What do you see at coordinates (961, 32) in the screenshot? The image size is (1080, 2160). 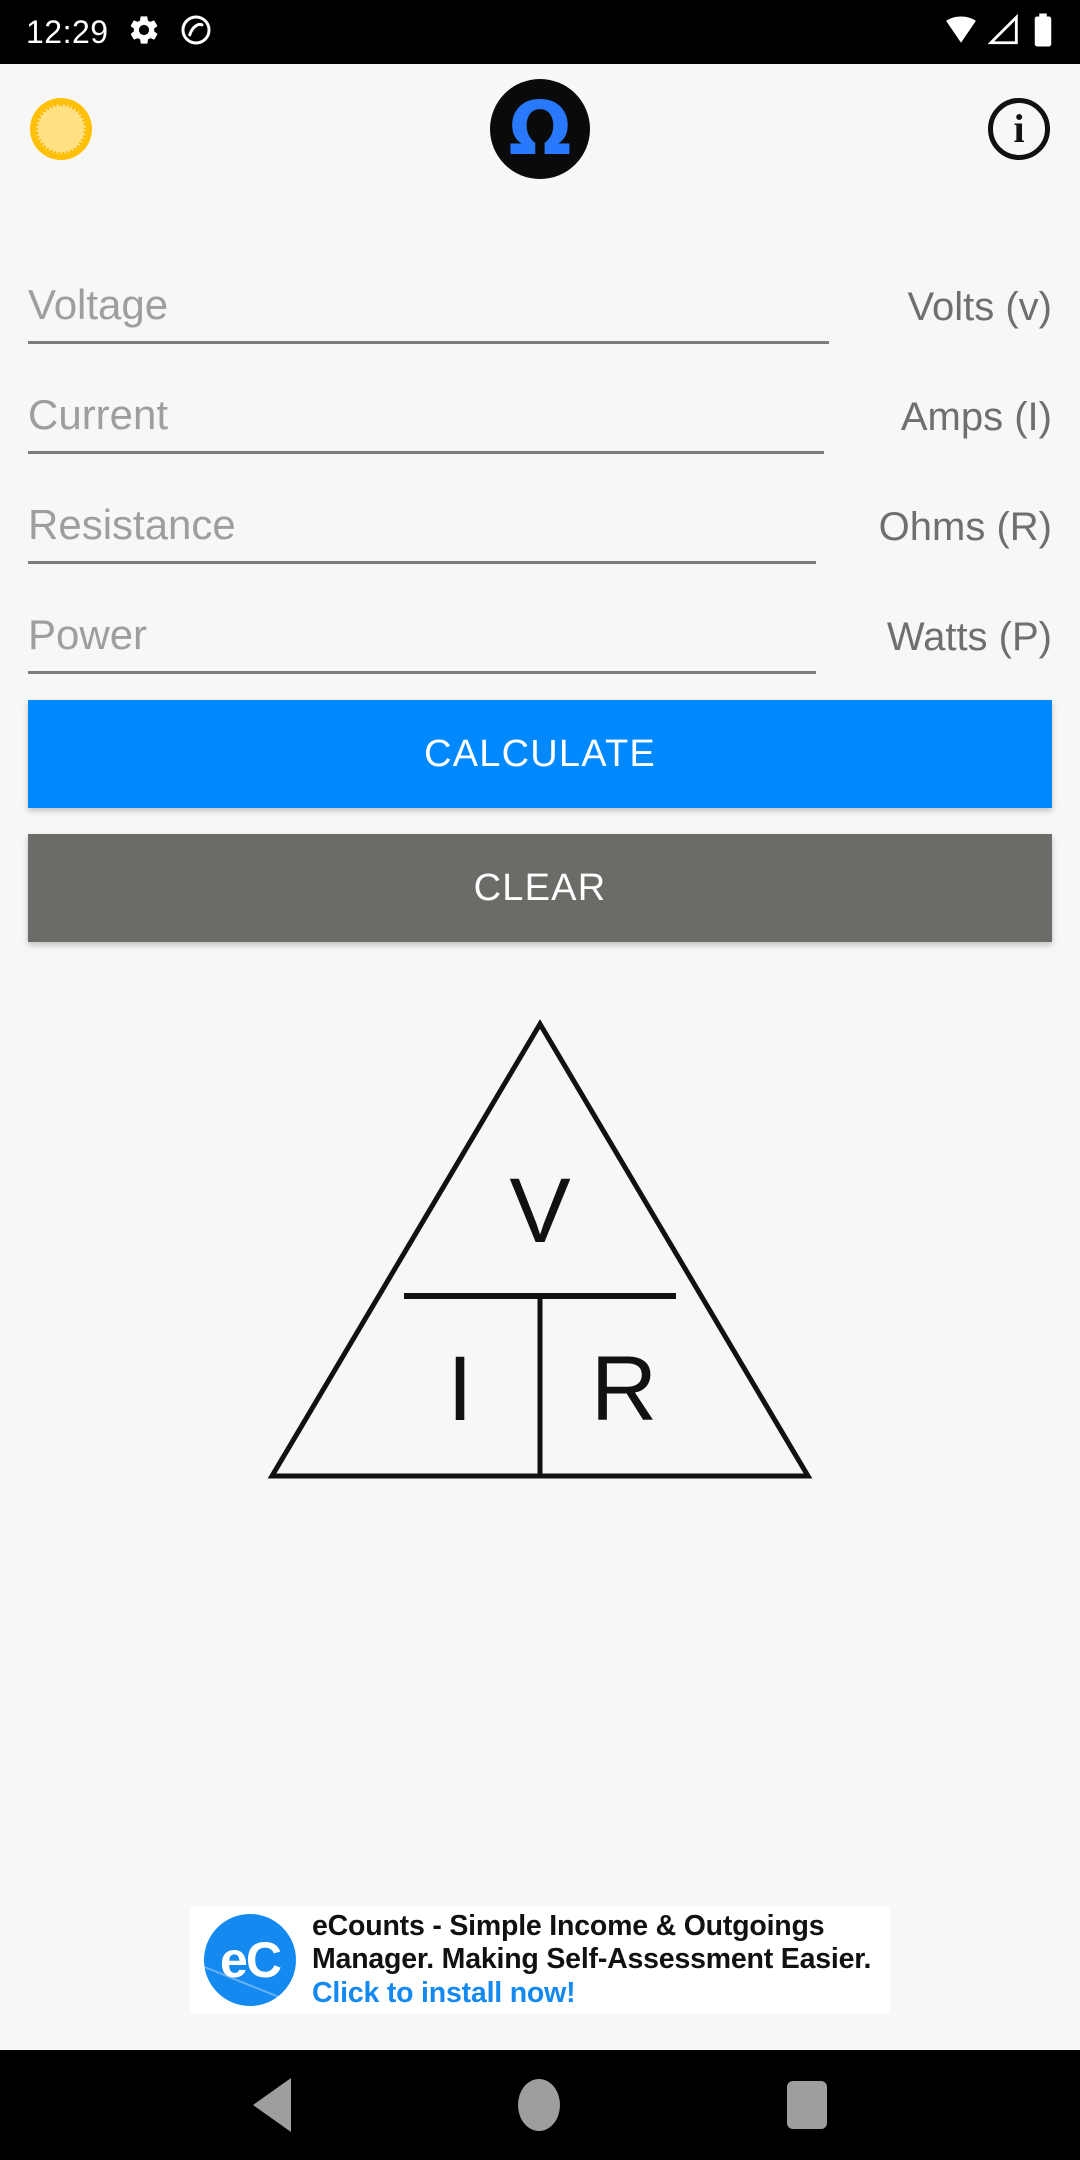 I see `wifi-icon` at bounding box center [961, 32].